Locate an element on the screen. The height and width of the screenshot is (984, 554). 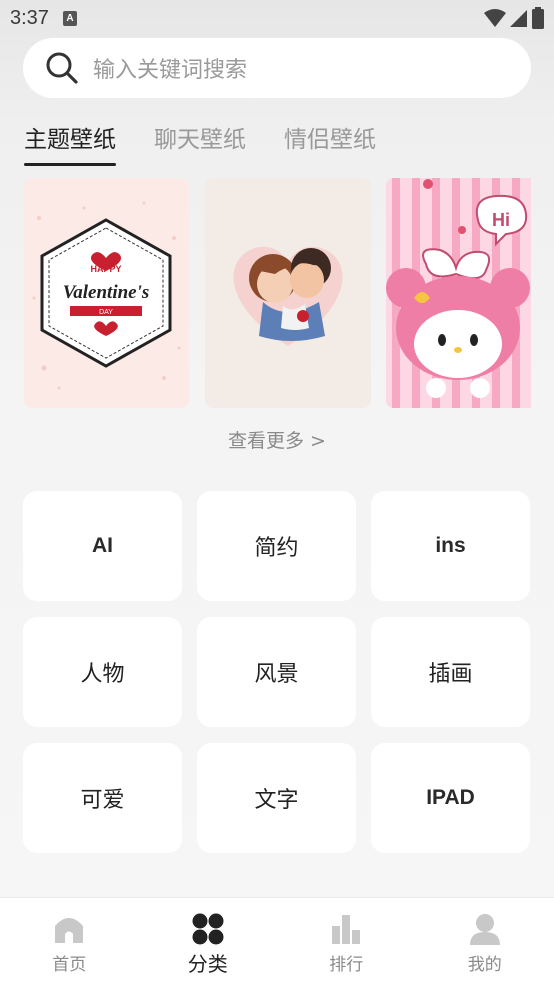
nav-home: 首页 is located at coordinates (69, 936).